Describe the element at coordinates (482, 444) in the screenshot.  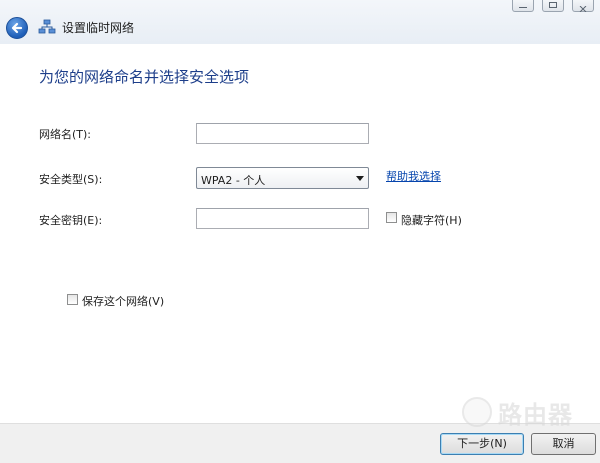
I see `next-button: 下一步(N)` at that location.